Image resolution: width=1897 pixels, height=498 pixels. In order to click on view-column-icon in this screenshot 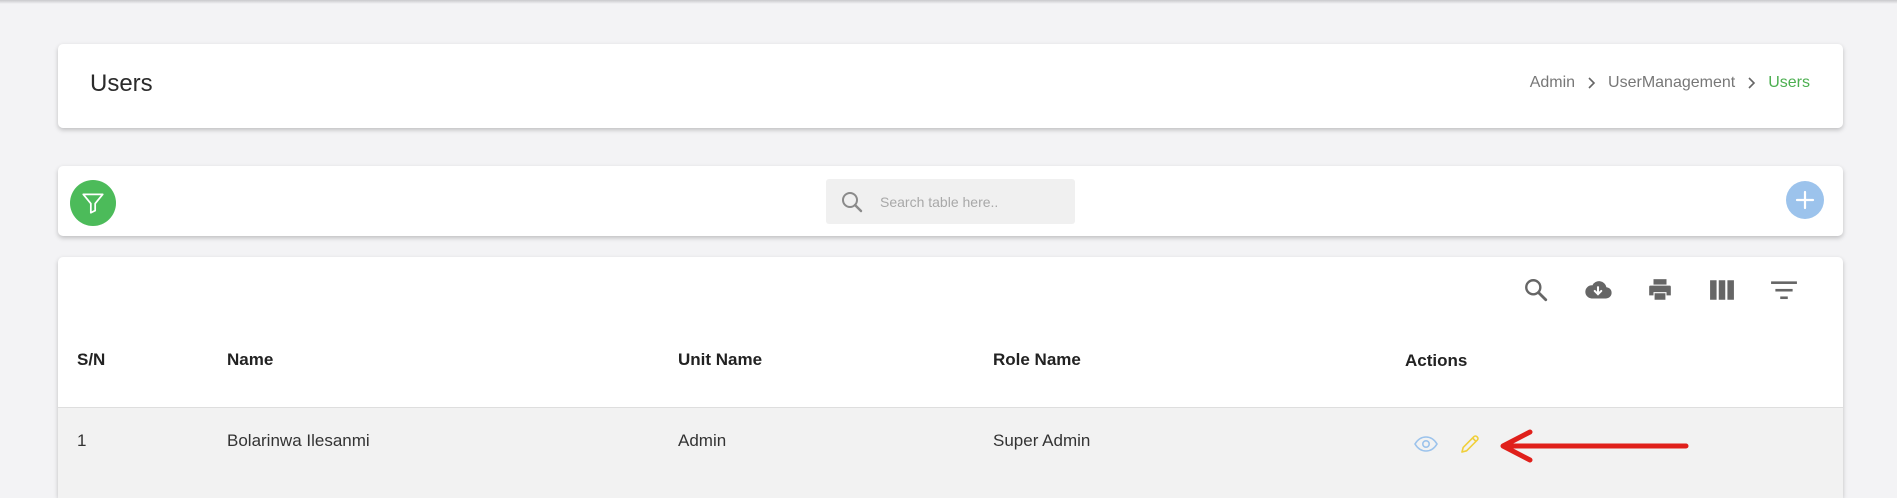, I will do `click(1722, 290)`.